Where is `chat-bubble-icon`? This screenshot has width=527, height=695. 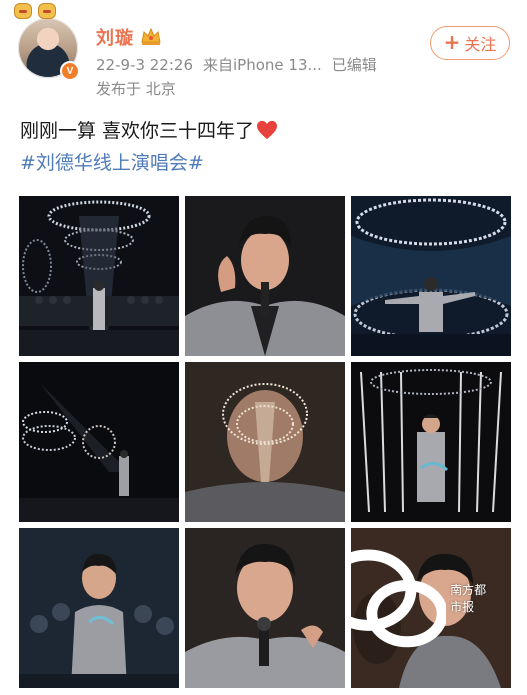
chat-bubble-icon is located at coordinates (399, 598).